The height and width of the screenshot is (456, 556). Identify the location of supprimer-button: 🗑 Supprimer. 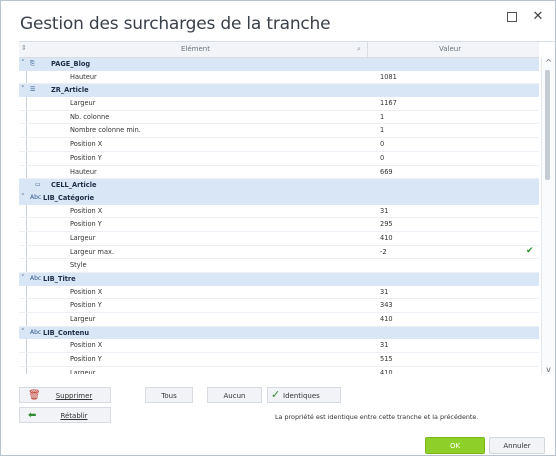
(65, 395).